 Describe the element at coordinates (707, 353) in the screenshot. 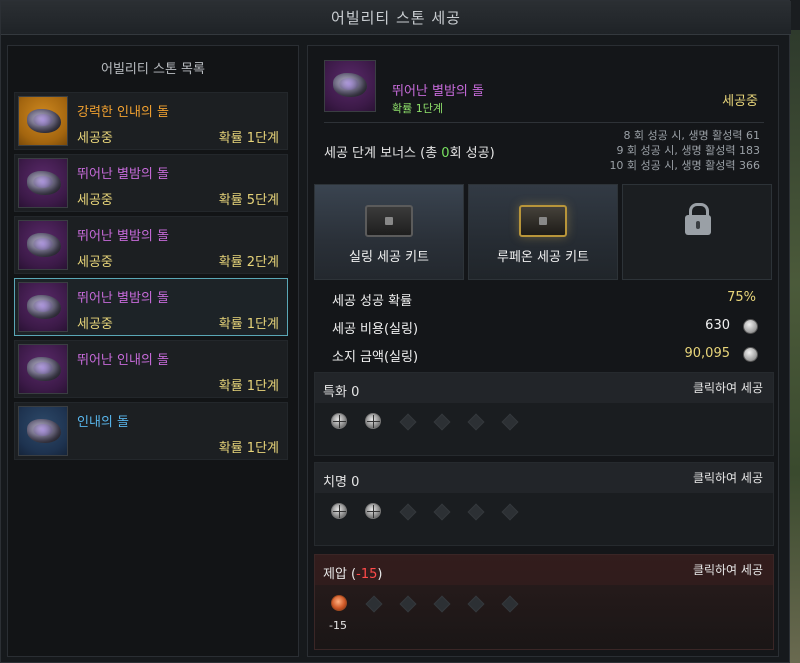

I see `owned-value: 90,095` at that location.